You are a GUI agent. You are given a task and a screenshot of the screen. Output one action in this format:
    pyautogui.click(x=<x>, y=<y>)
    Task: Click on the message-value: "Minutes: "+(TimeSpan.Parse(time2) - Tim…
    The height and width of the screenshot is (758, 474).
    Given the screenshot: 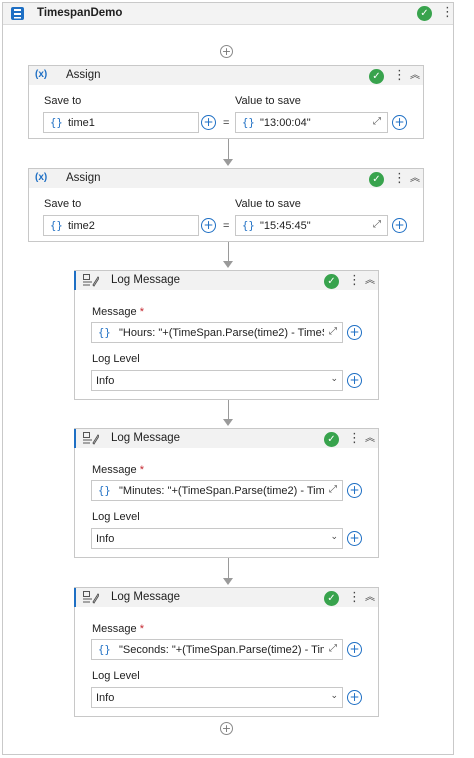 What is the action you would take?
    pyautogui.click(x=221, y=491)
    